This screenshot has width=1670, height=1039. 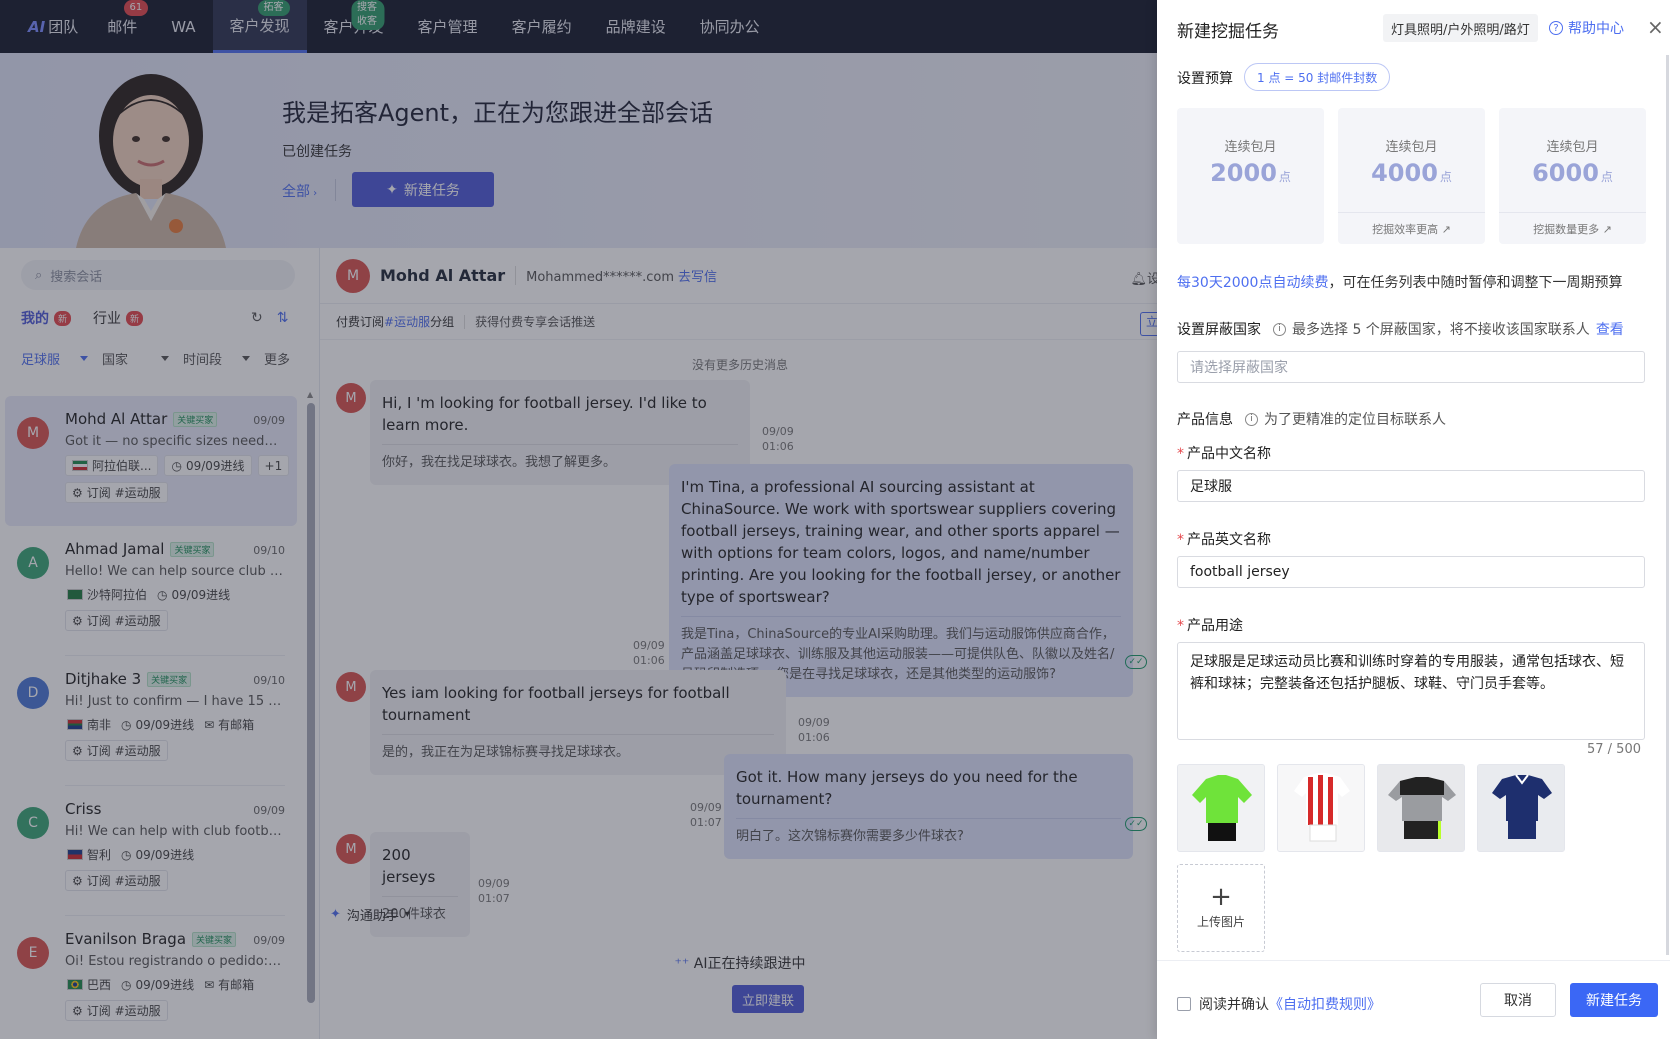 What do you see at coordinates (1325, 1004) in the screenshot?
I see `billing-rules-link: 《自动扣费规则》` at bounding box center [1325, 1004].